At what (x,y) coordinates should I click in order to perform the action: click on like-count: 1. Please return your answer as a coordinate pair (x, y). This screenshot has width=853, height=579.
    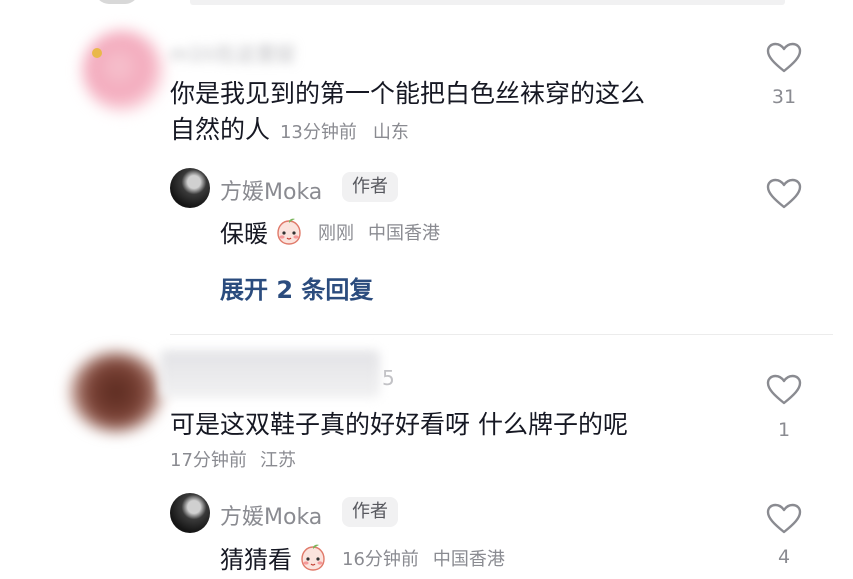
    Looking at the image, I should click on (784, 430).